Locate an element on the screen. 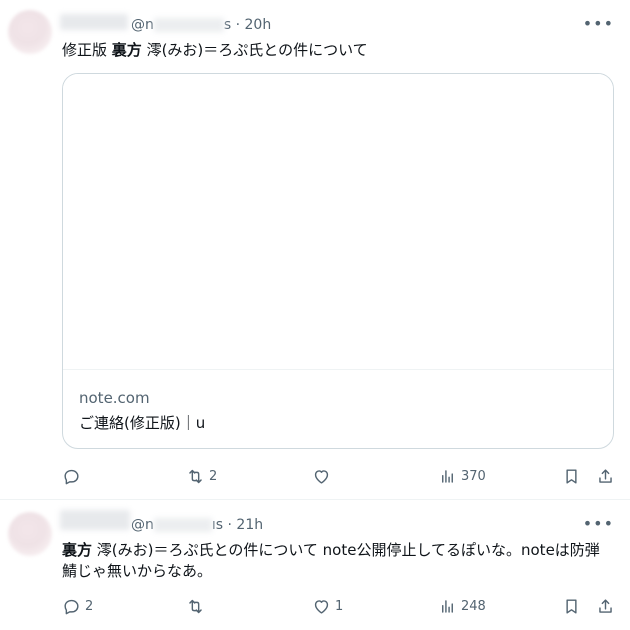  like-button: 1 is located at coordinates (327, 606).